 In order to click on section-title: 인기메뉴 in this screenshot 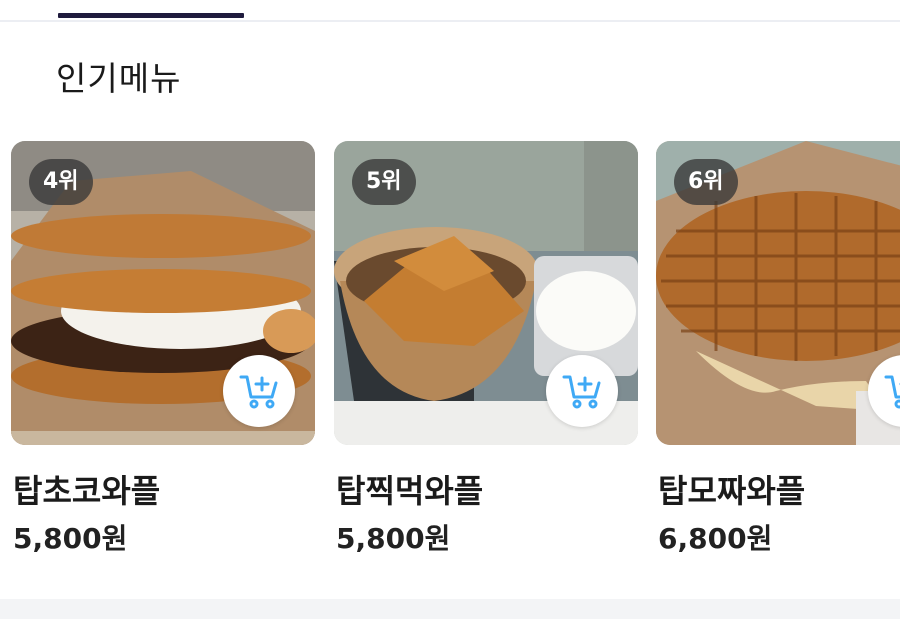, I will do `click(119, 78)`.